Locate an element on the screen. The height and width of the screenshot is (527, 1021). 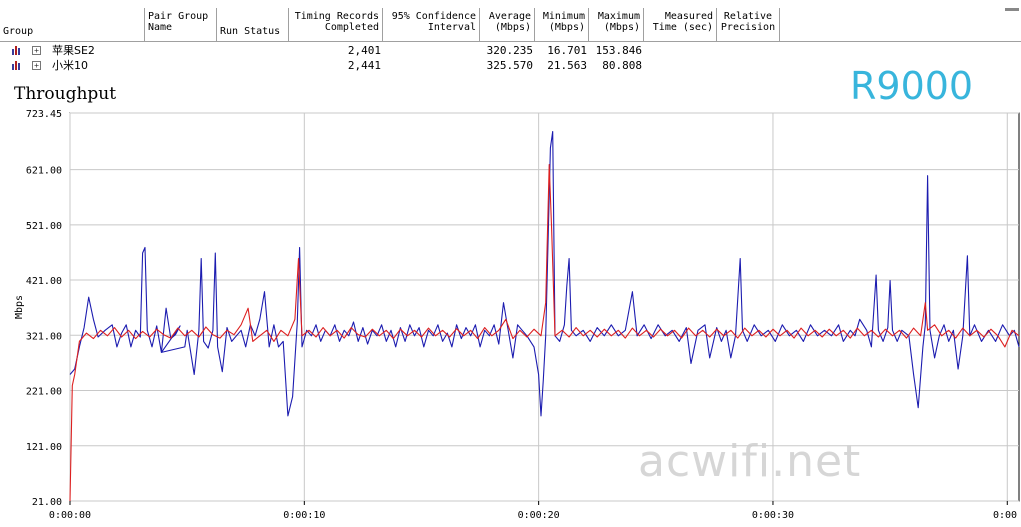
maximum-value: 80.808 is located at coordinates (622, 65).